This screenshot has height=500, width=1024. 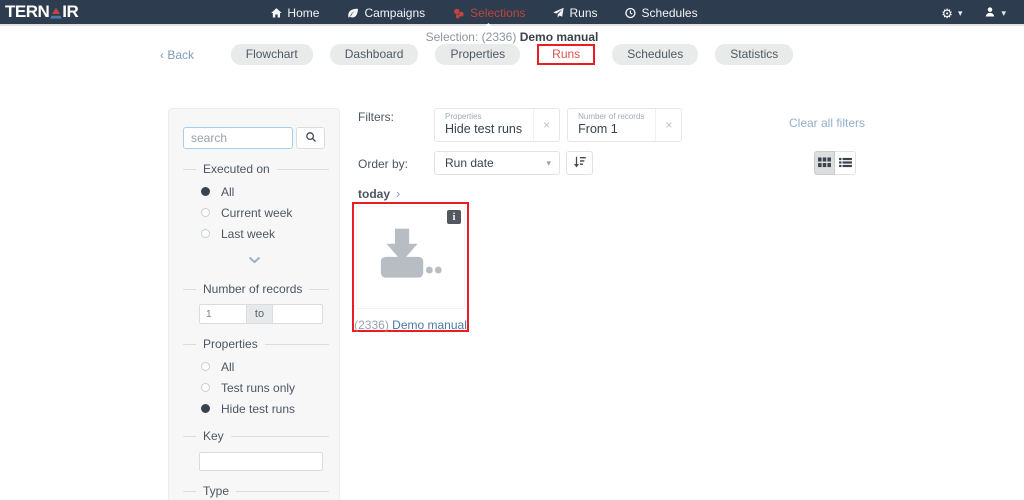 I want to click on order-by-label: Order by:, so click(x=383, y=164).